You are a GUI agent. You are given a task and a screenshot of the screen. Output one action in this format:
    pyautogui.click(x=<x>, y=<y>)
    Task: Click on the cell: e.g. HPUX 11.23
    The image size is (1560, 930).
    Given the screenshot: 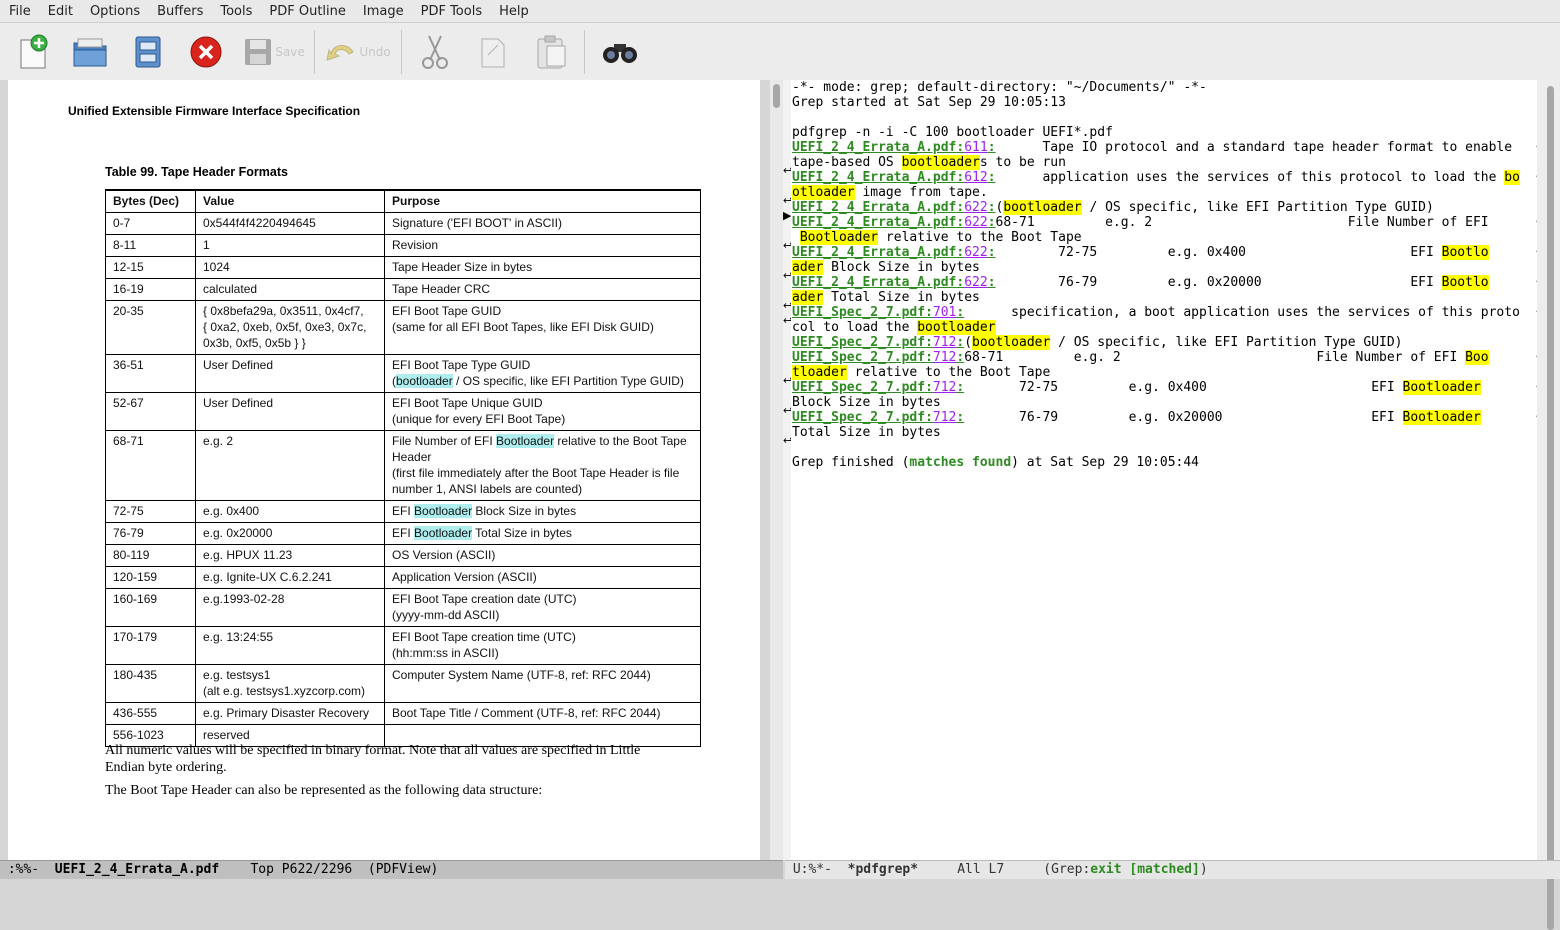 What is the action you would take?
    pyautogui.click(x=290, y=555)
    